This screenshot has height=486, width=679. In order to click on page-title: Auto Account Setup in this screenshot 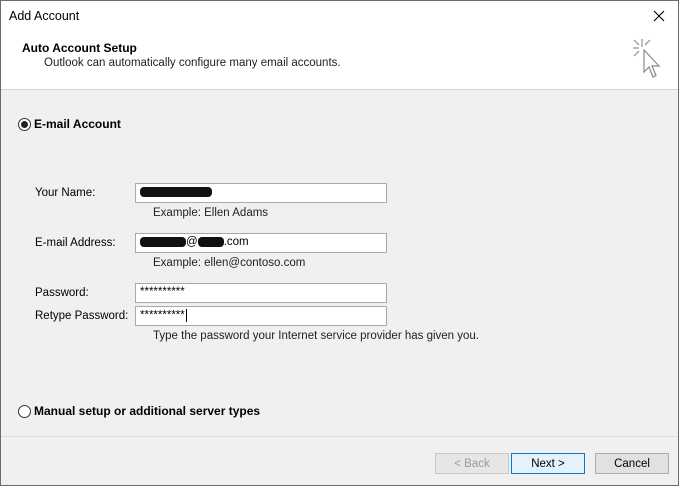, I will do `click(79, 48)`.